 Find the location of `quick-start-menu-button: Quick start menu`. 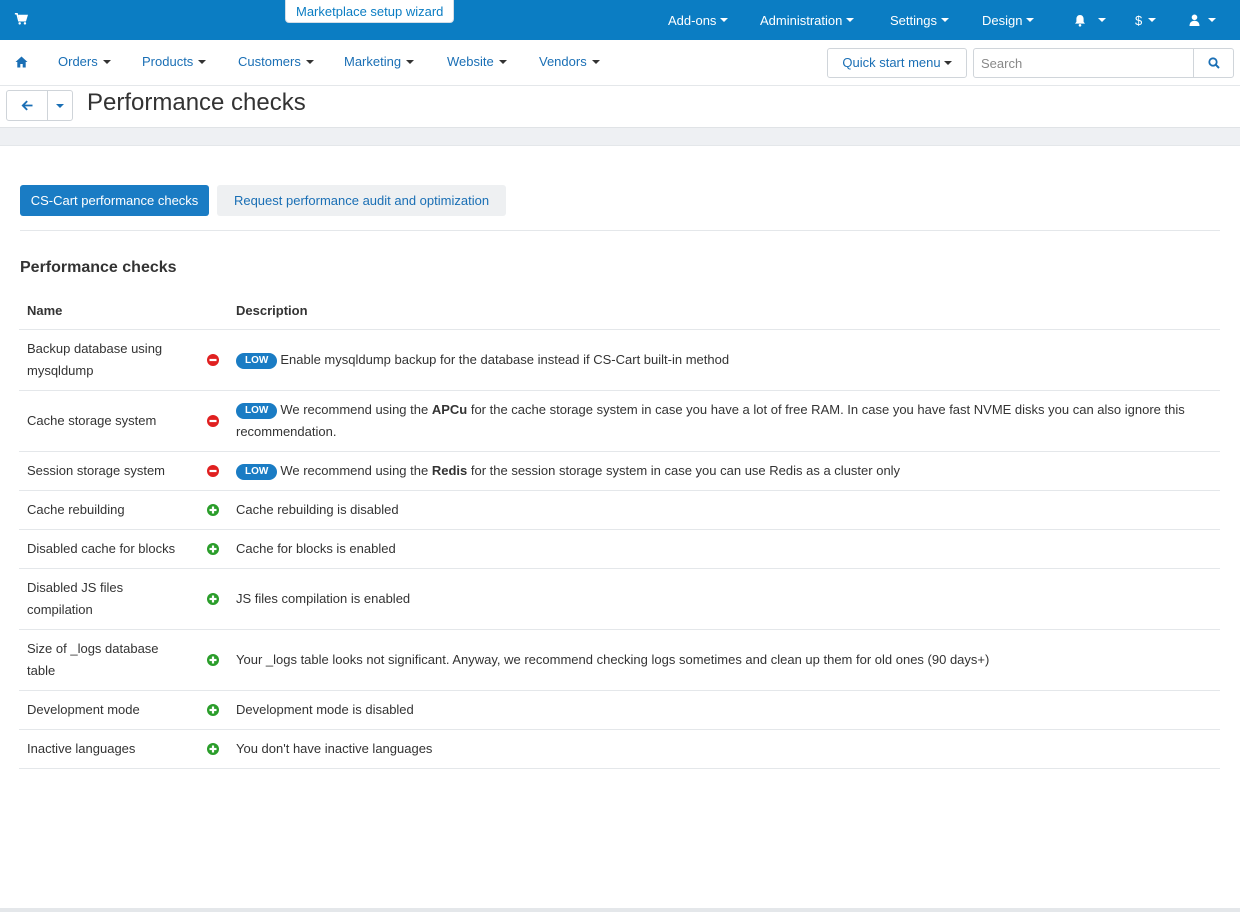

quick-start-menu-button: Quick start menu is located at coordinates (897, 63).